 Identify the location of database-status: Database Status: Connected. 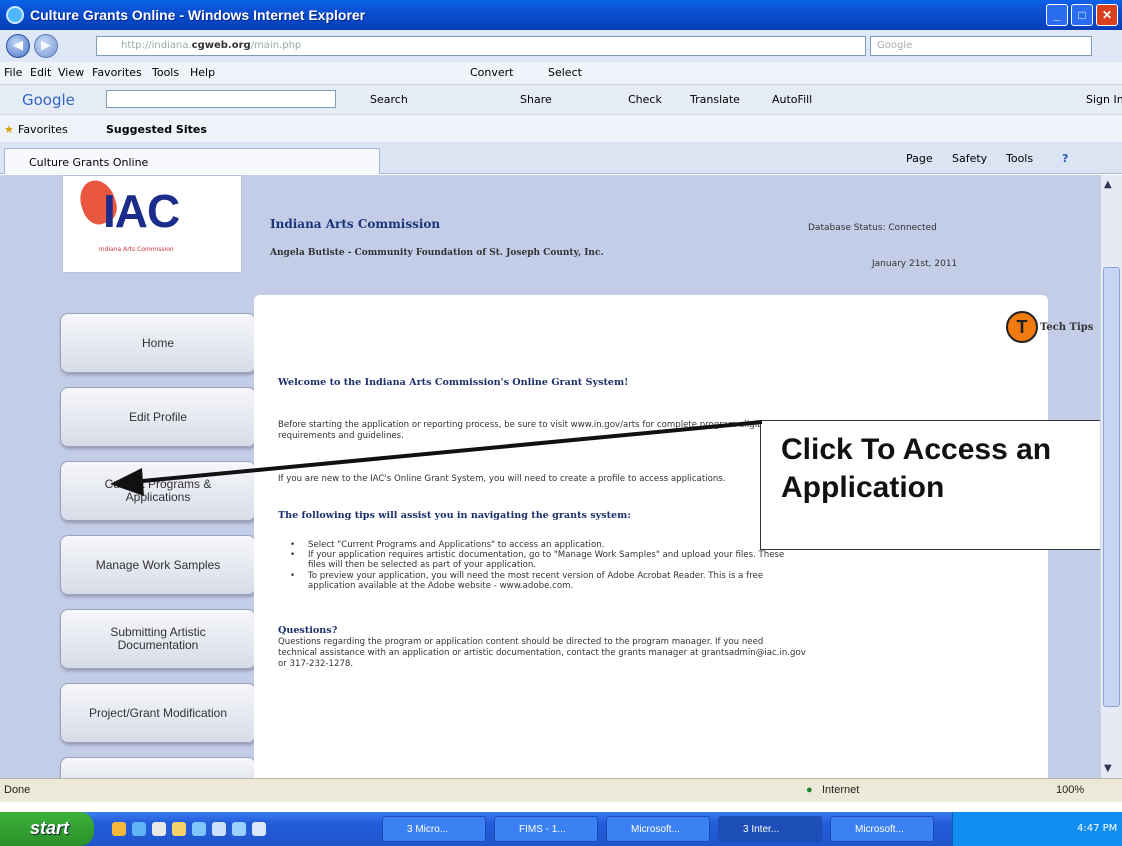
(872, 228).